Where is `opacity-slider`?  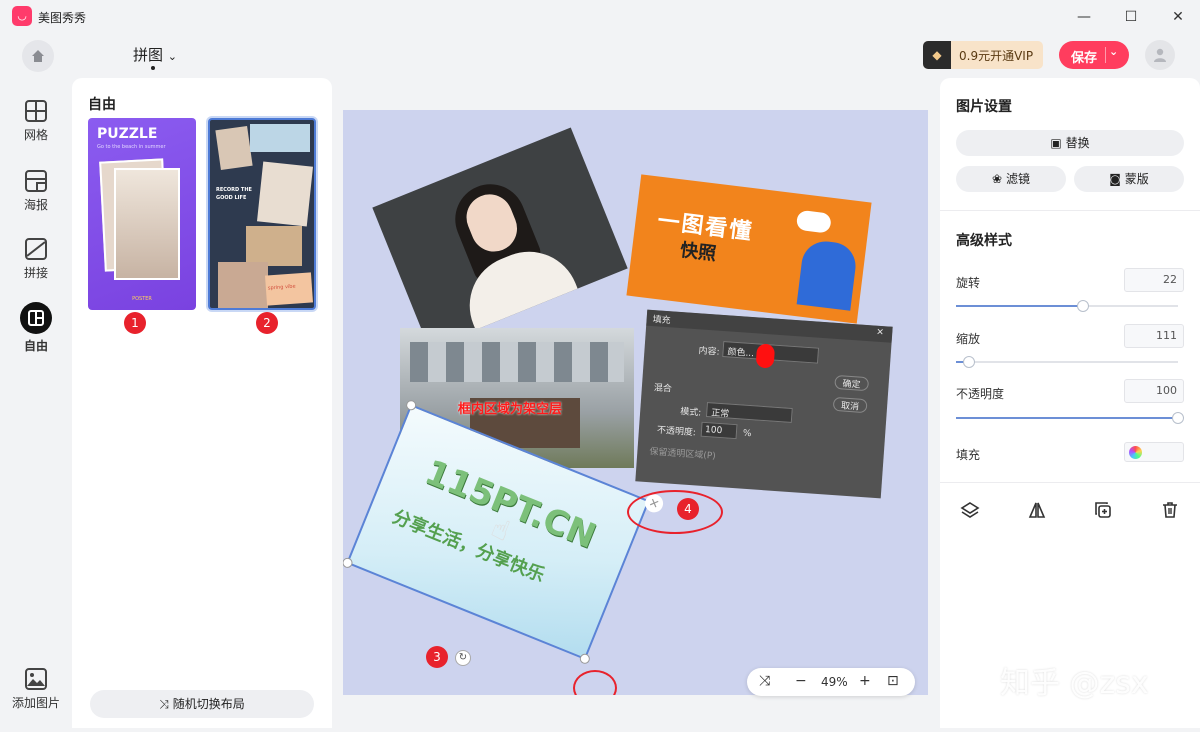 opacity-slider is located at coordinates (1070, 418).